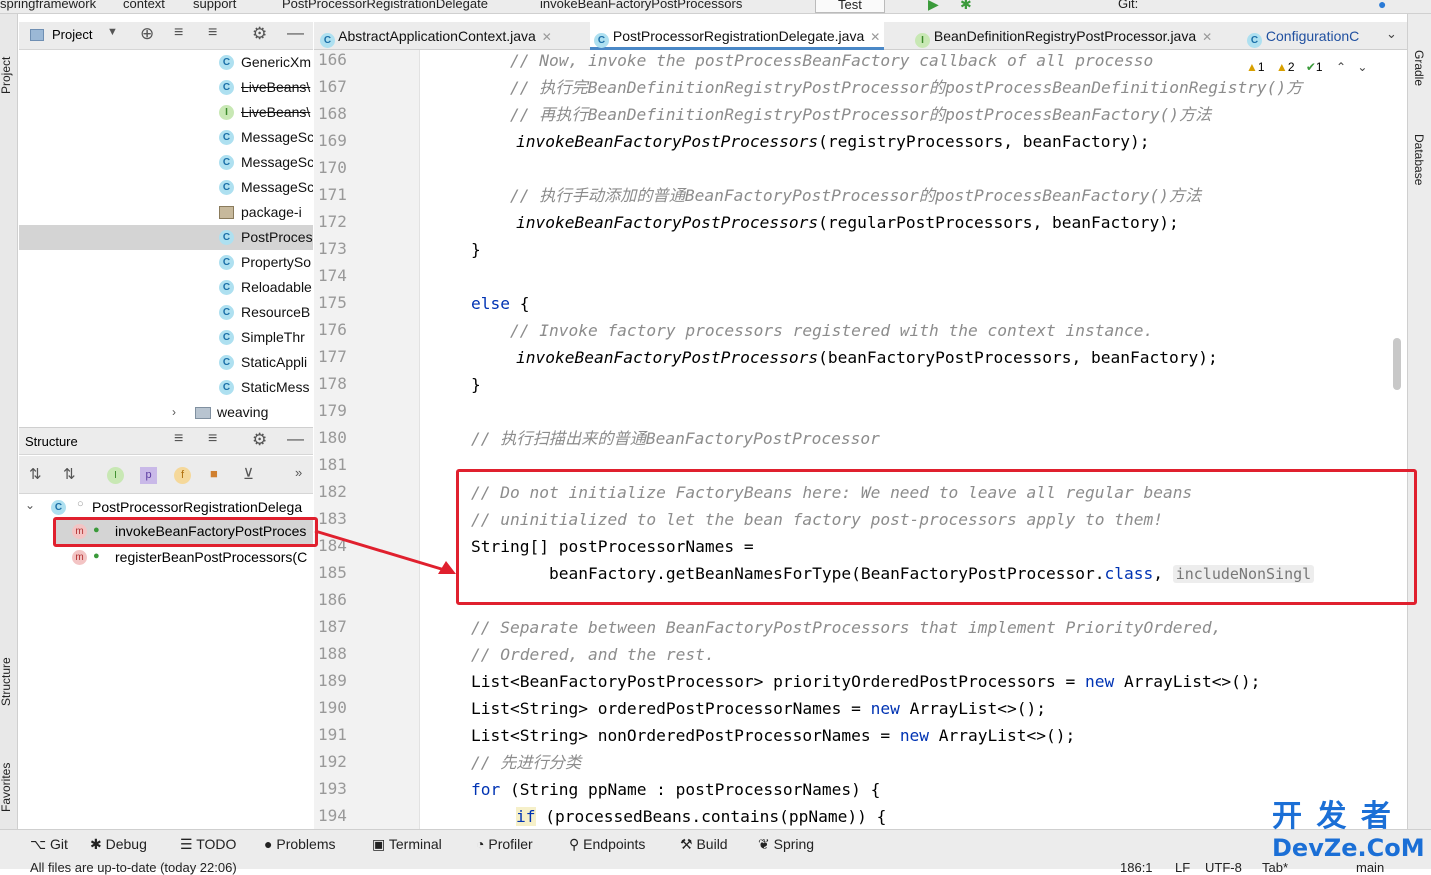 Image resolution: width=1431 pixels, height=875 pixels. I want to click on visibility-icon: ○, so click(80, 504).